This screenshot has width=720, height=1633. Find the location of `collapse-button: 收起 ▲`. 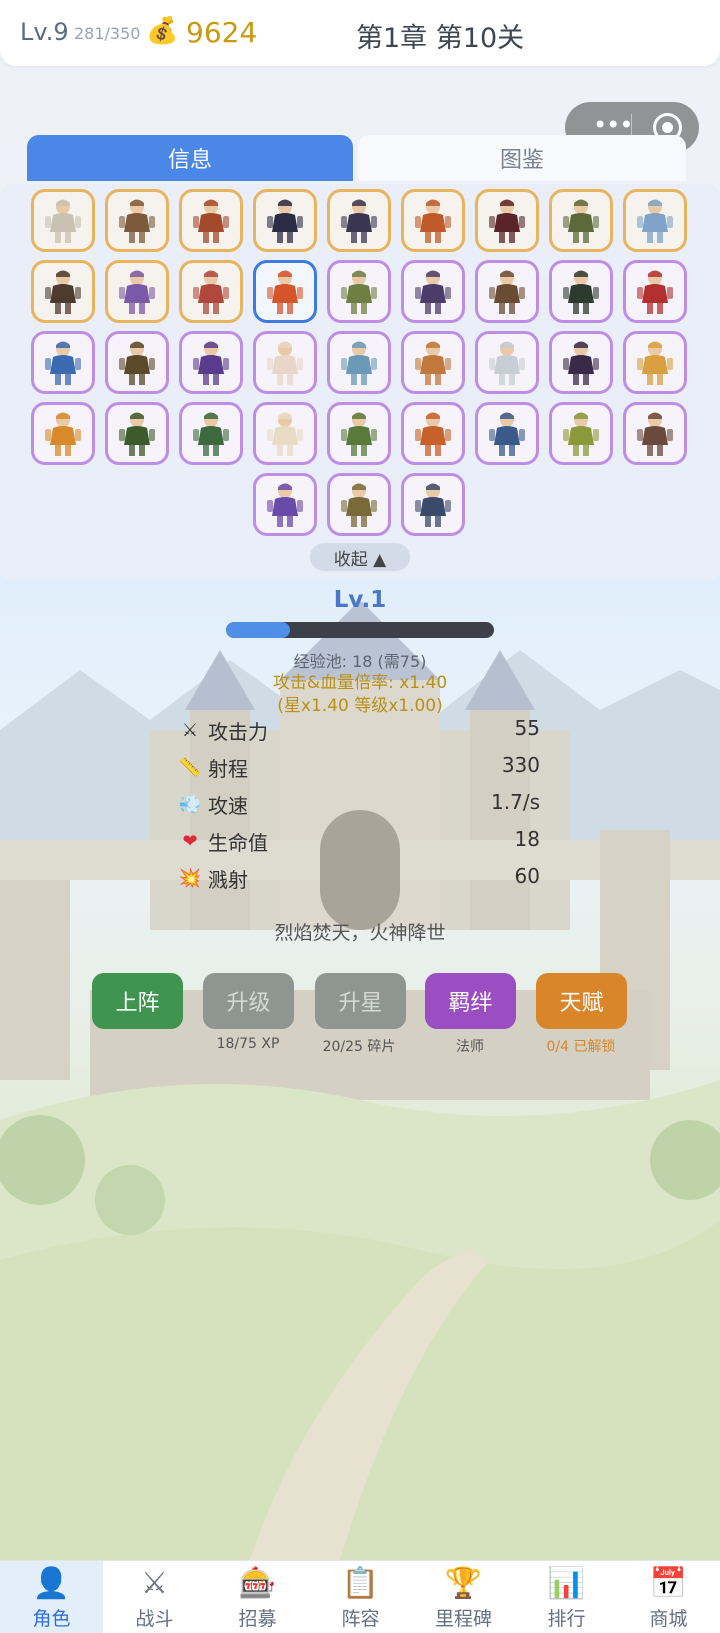

collapse-button: 收起 ▲ is located at coordinates (360, 557).